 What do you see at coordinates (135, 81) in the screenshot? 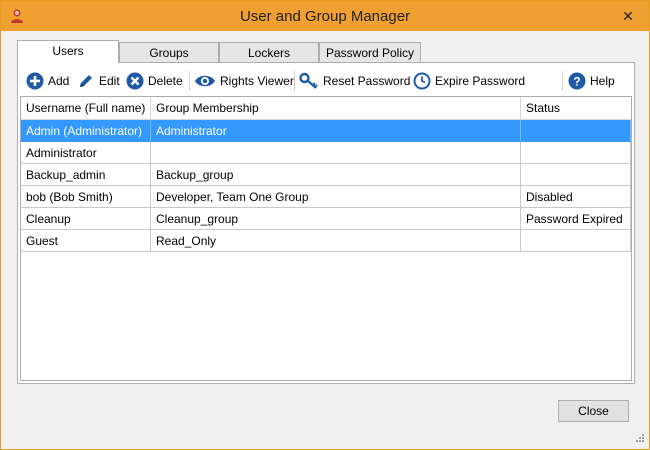
I see `x-circle-icon` at bounding box center [135, 81].